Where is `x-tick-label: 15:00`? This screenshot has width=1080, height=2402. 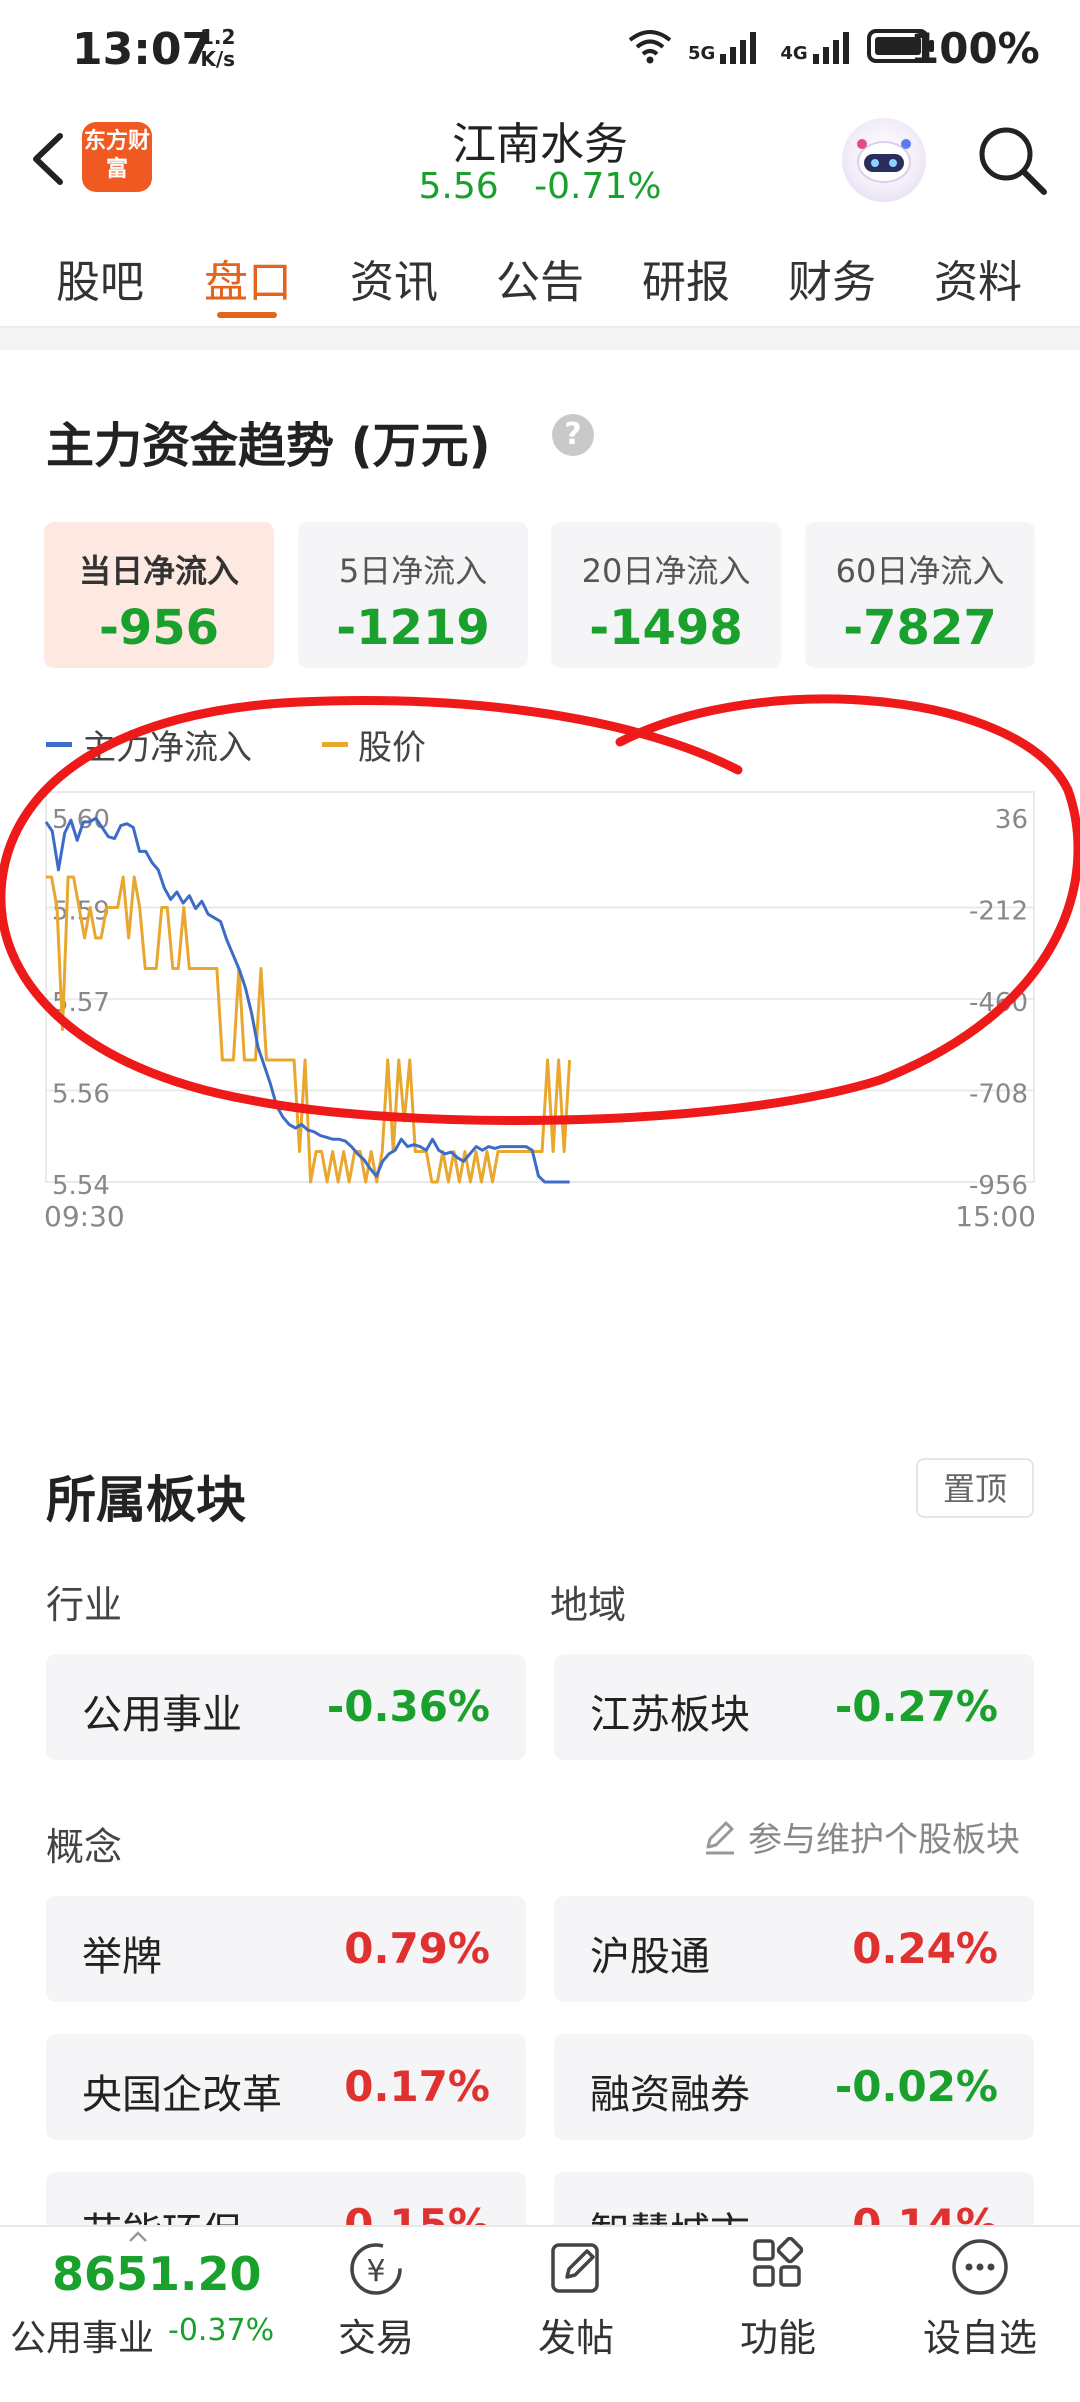 x-tick-label: 15:00 is located at coordinates (995, 1216).